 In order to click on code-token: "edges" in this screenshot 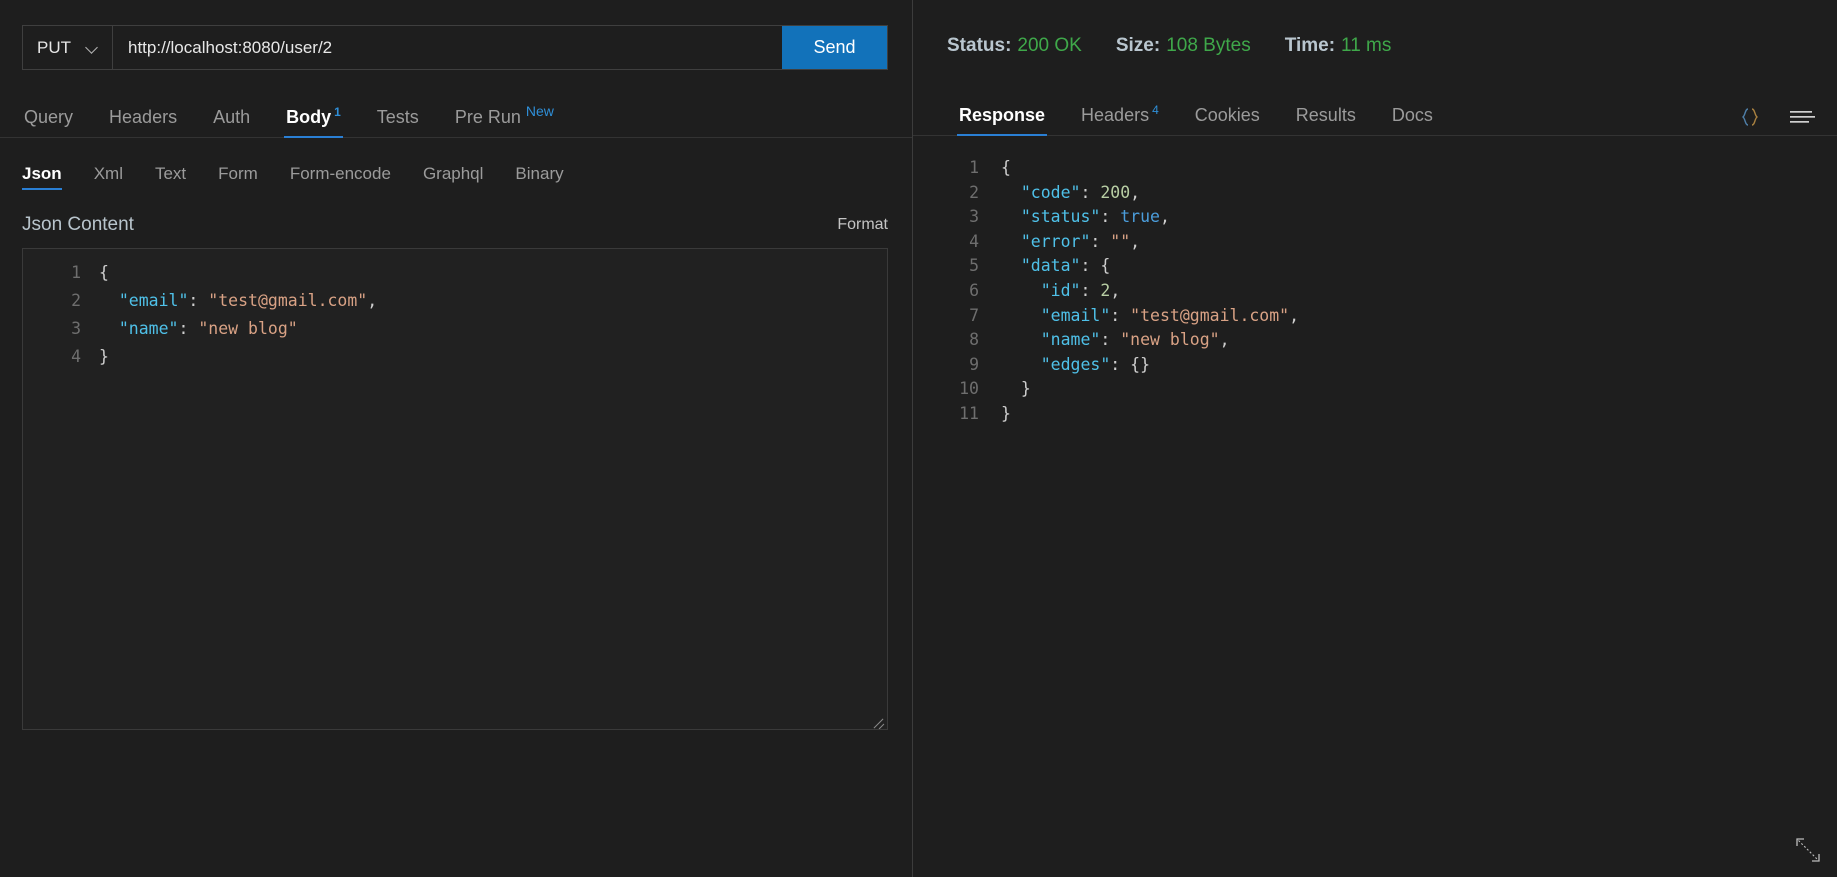, I will do `click(1075, 364)`.